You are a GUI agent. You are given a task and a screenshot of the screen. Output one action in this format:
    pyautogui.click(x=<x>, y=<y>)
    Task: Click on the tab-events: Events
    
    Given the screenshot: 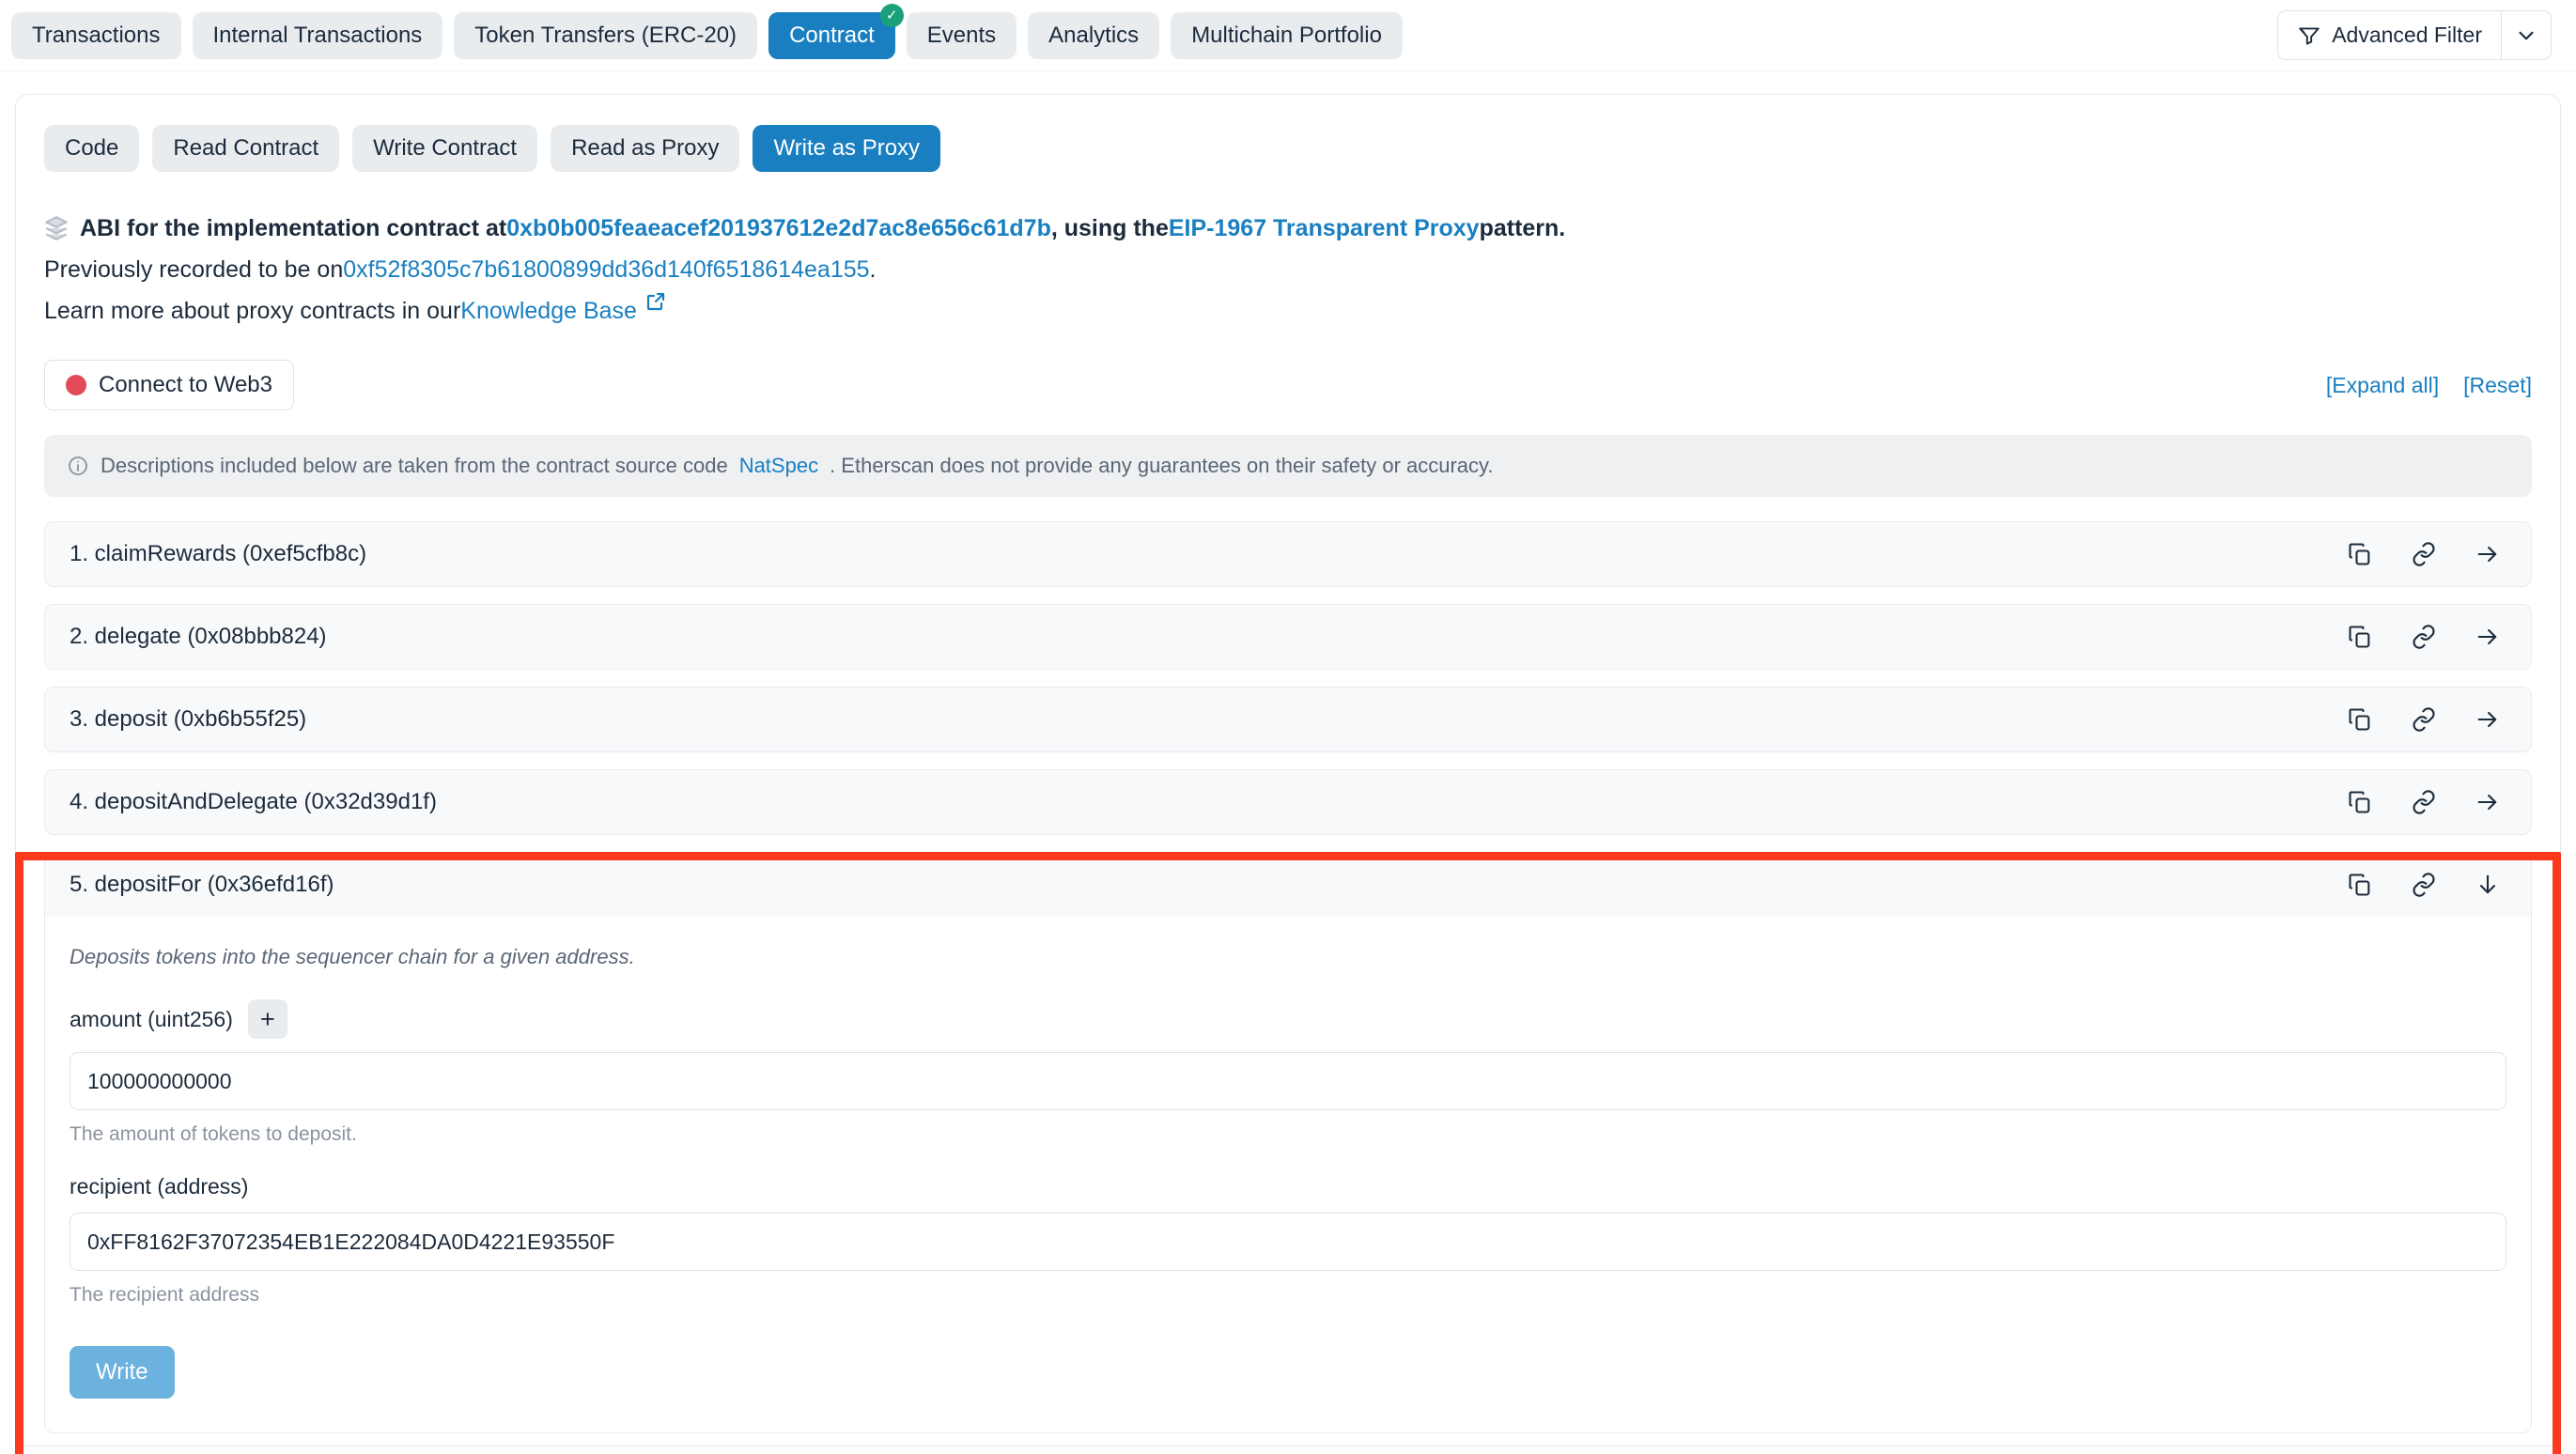 What is the action you would take?
    pyautogui.click(x=962, y=35)
    